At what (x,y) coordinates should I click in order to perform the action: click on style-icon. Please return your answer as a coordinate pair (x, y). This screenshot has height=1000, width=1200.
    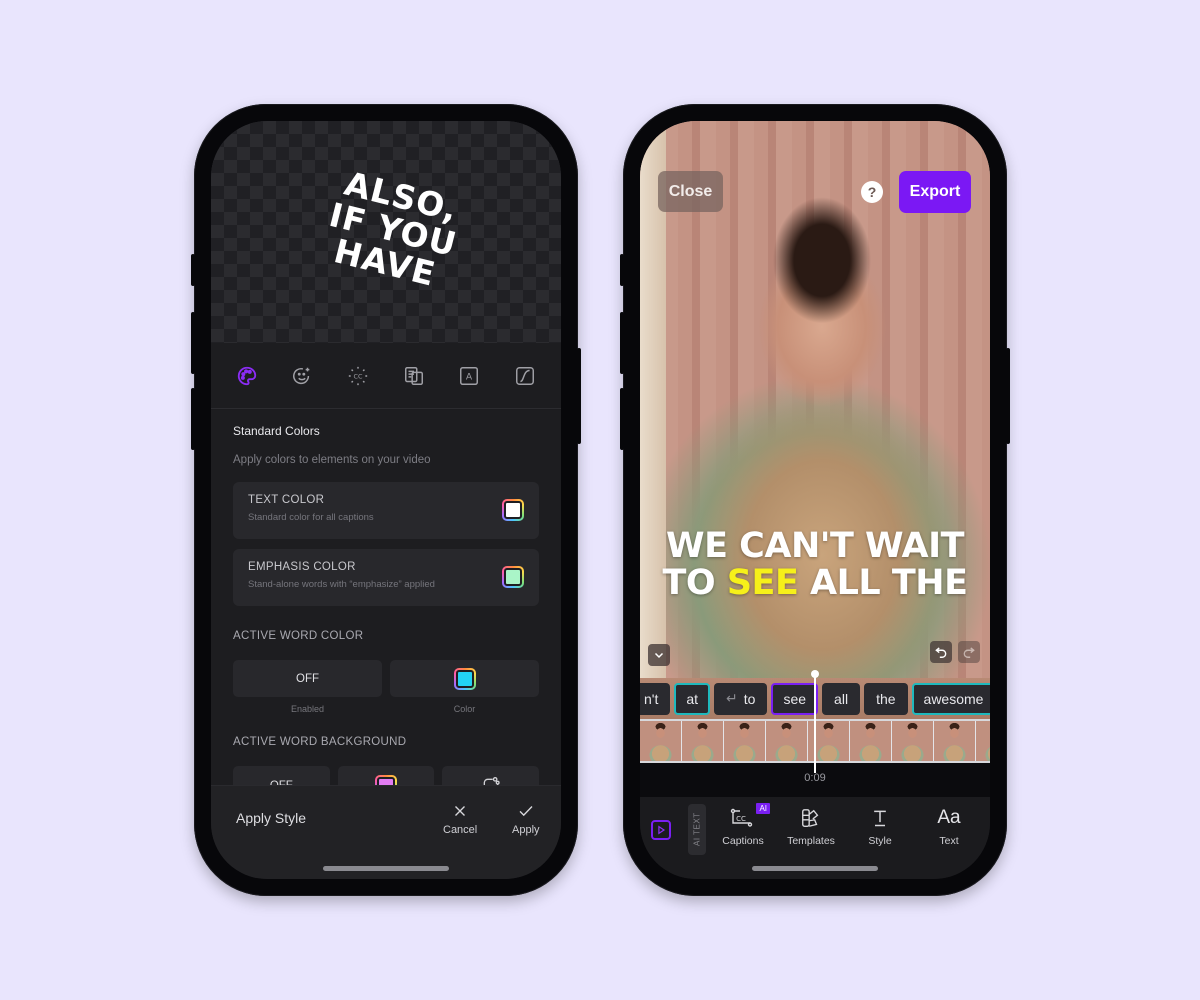
    Looking at the image, I should click on (880, 818).